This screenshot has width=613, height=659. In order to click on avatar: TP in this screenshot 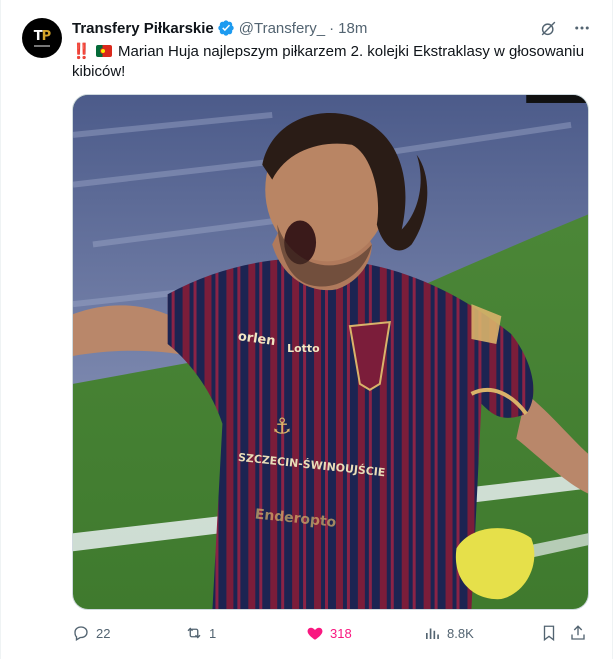, I will do `click(42, 38)`.